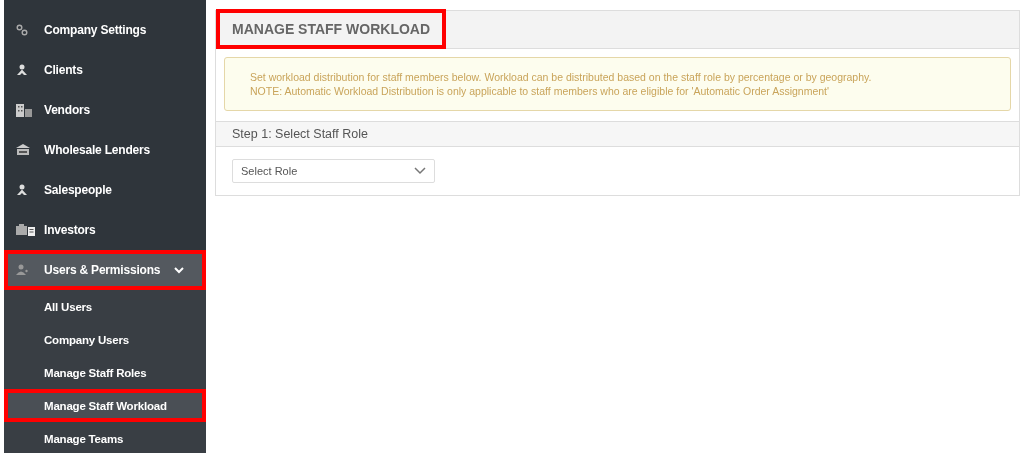 The width and height of the screenshot is (1024, 453). What do you see at coordinates (23, 150) in the screenshot?
I see `bank-icon` at bounding box center [23, 150].